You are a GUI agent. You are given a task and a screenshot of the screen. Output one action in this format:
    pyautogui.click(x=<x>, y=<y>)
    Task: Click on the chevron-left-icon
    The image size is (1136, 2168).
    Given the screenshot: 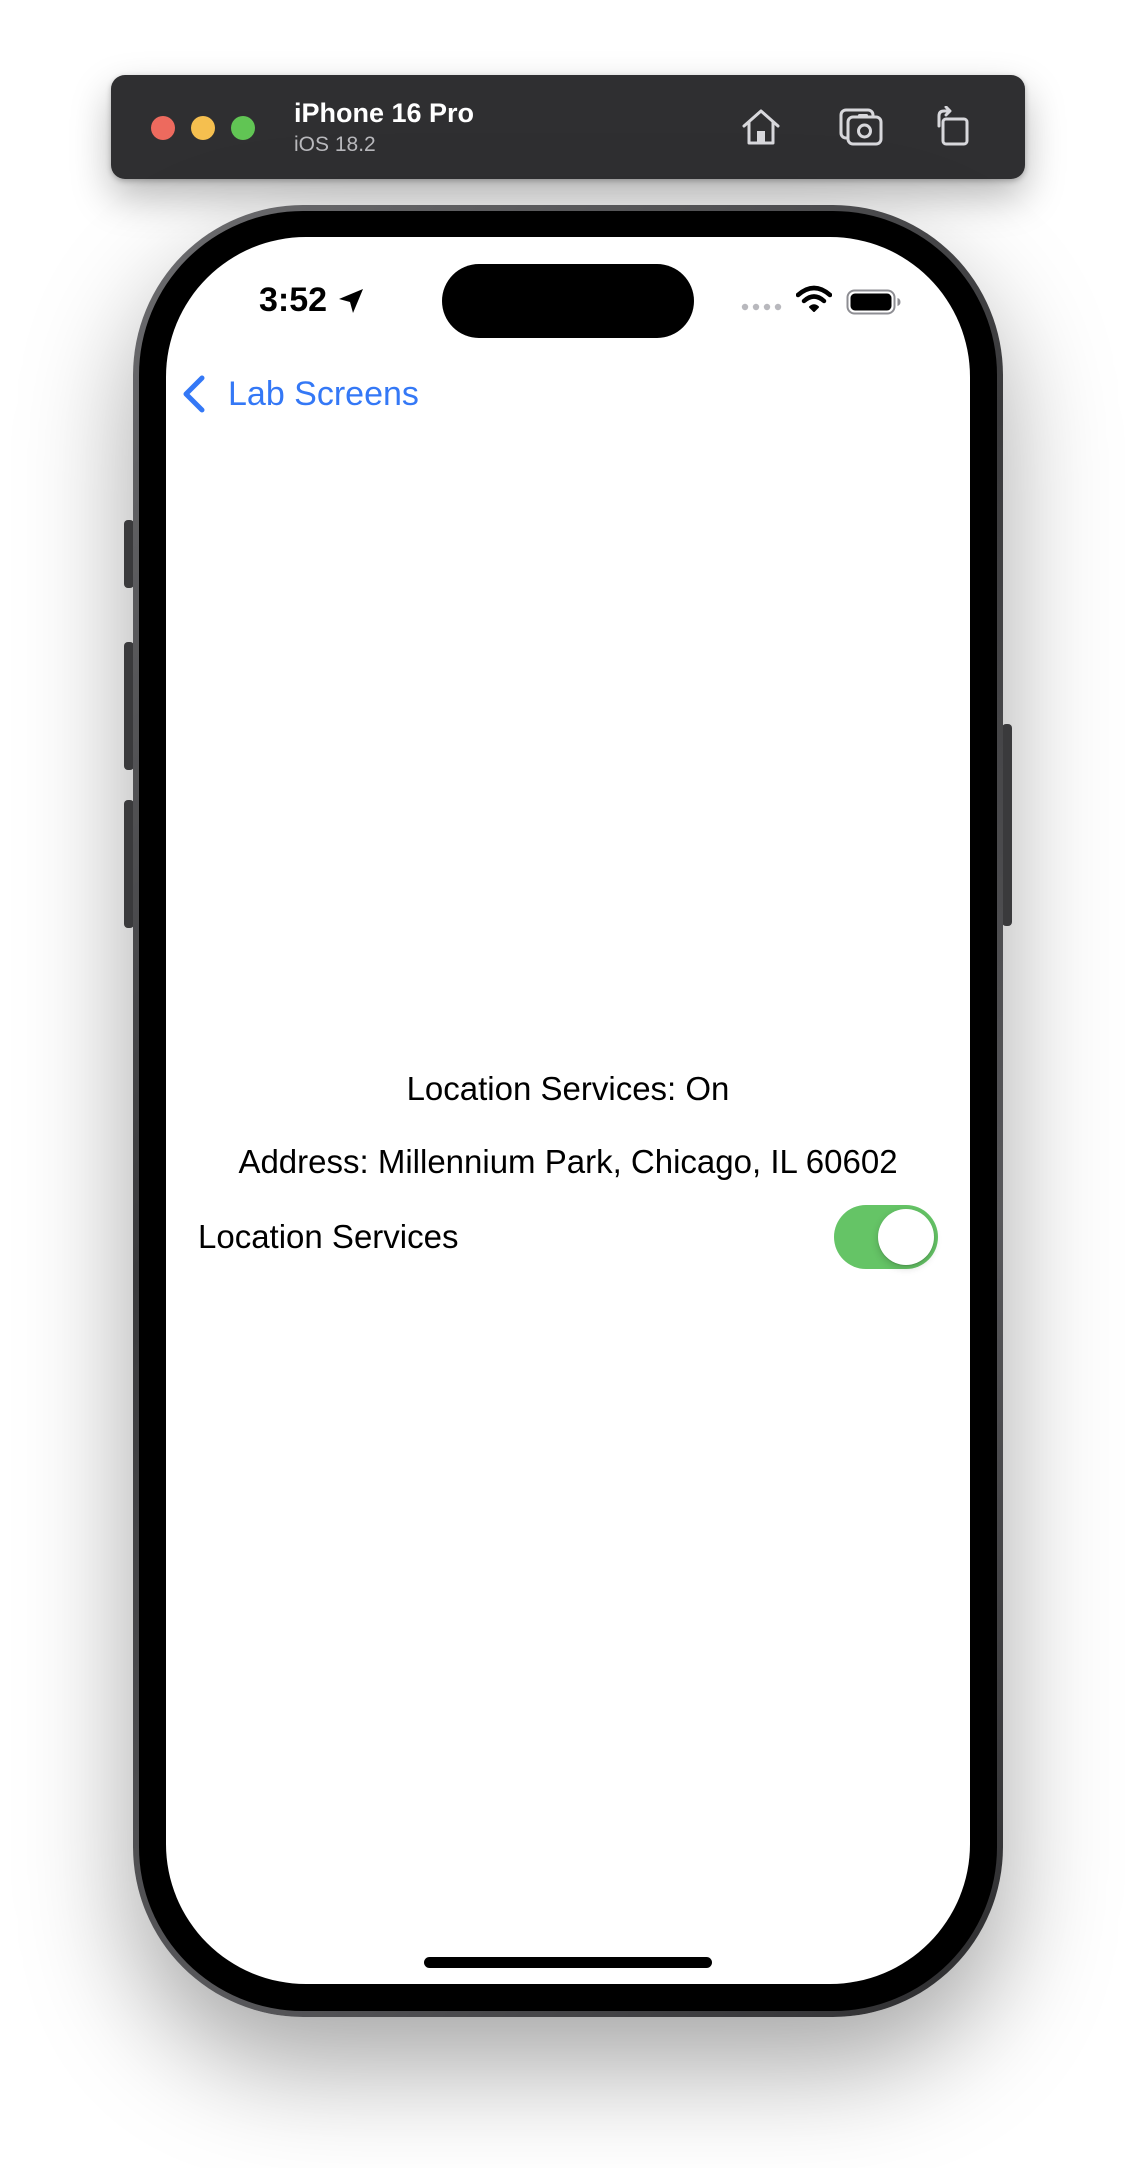 What is the action you would take?
    pyautogui.click(x=194, y=394)
    